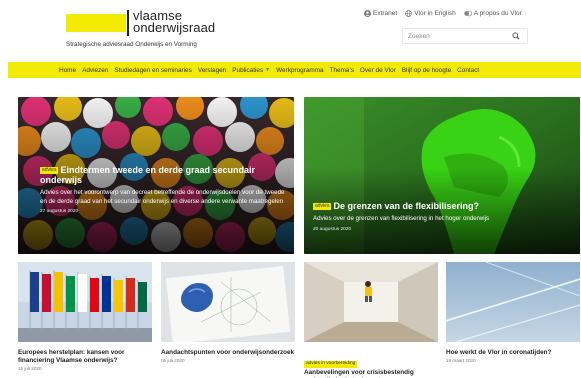  I want to click on nav-label: Contact, so click(468, 70).